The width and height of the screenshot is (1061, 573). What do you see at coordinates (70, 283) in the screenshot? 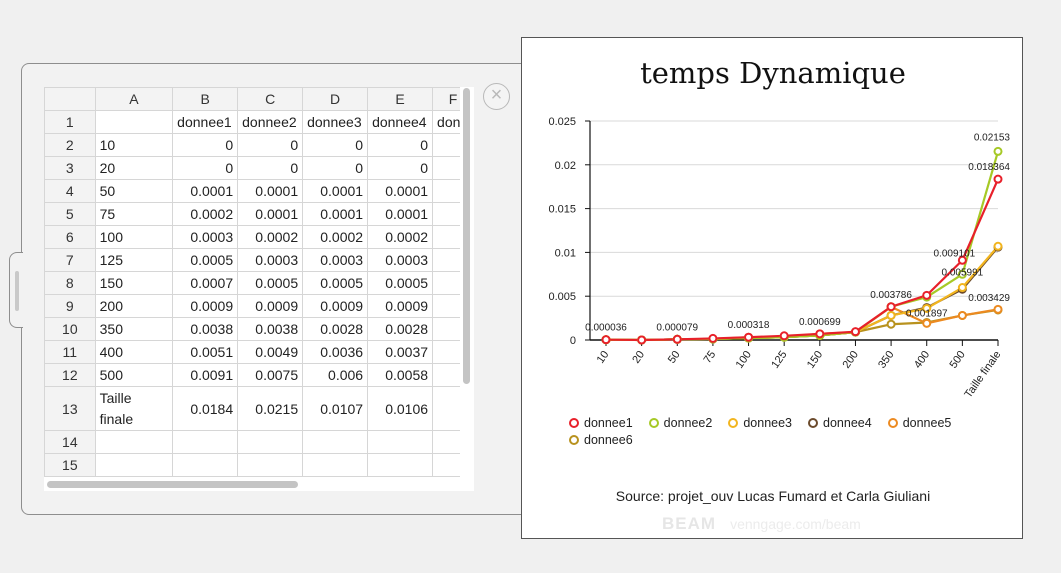
I see `row-header: 8` at bounding box center [70, 283].